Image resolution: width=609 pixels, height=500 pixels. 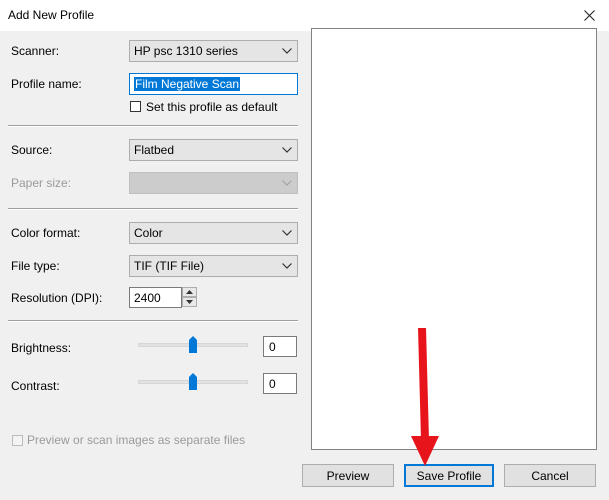 What do you see at coordinates (193, 344) in the screenshot?
I see `brightness-slider-thumb` at bounding box center [193, 344].